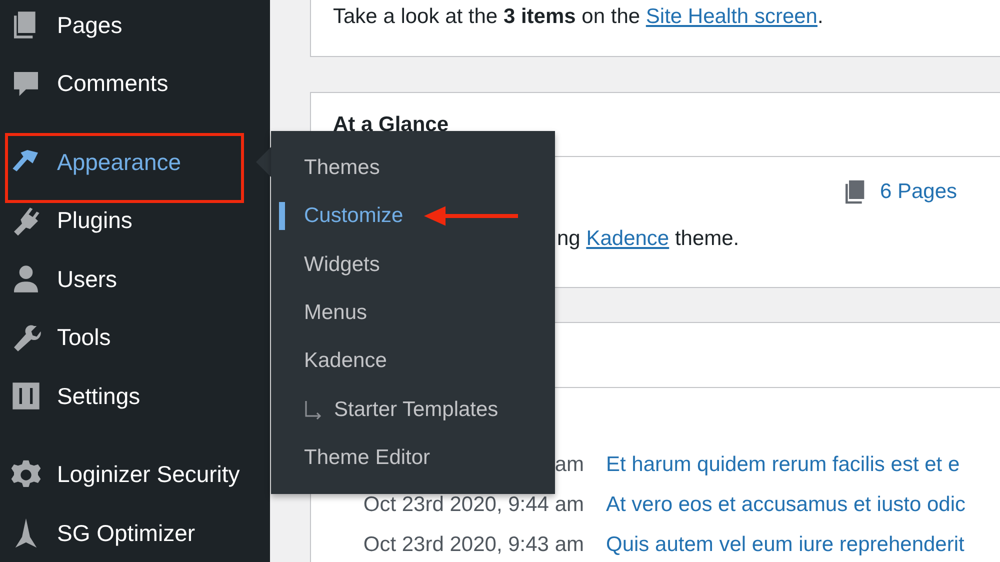 The image size is (1000, 562). Describe the element at coordinates (413, 361) in the screenshot. I see `submenu-item: Kadence` at that location.